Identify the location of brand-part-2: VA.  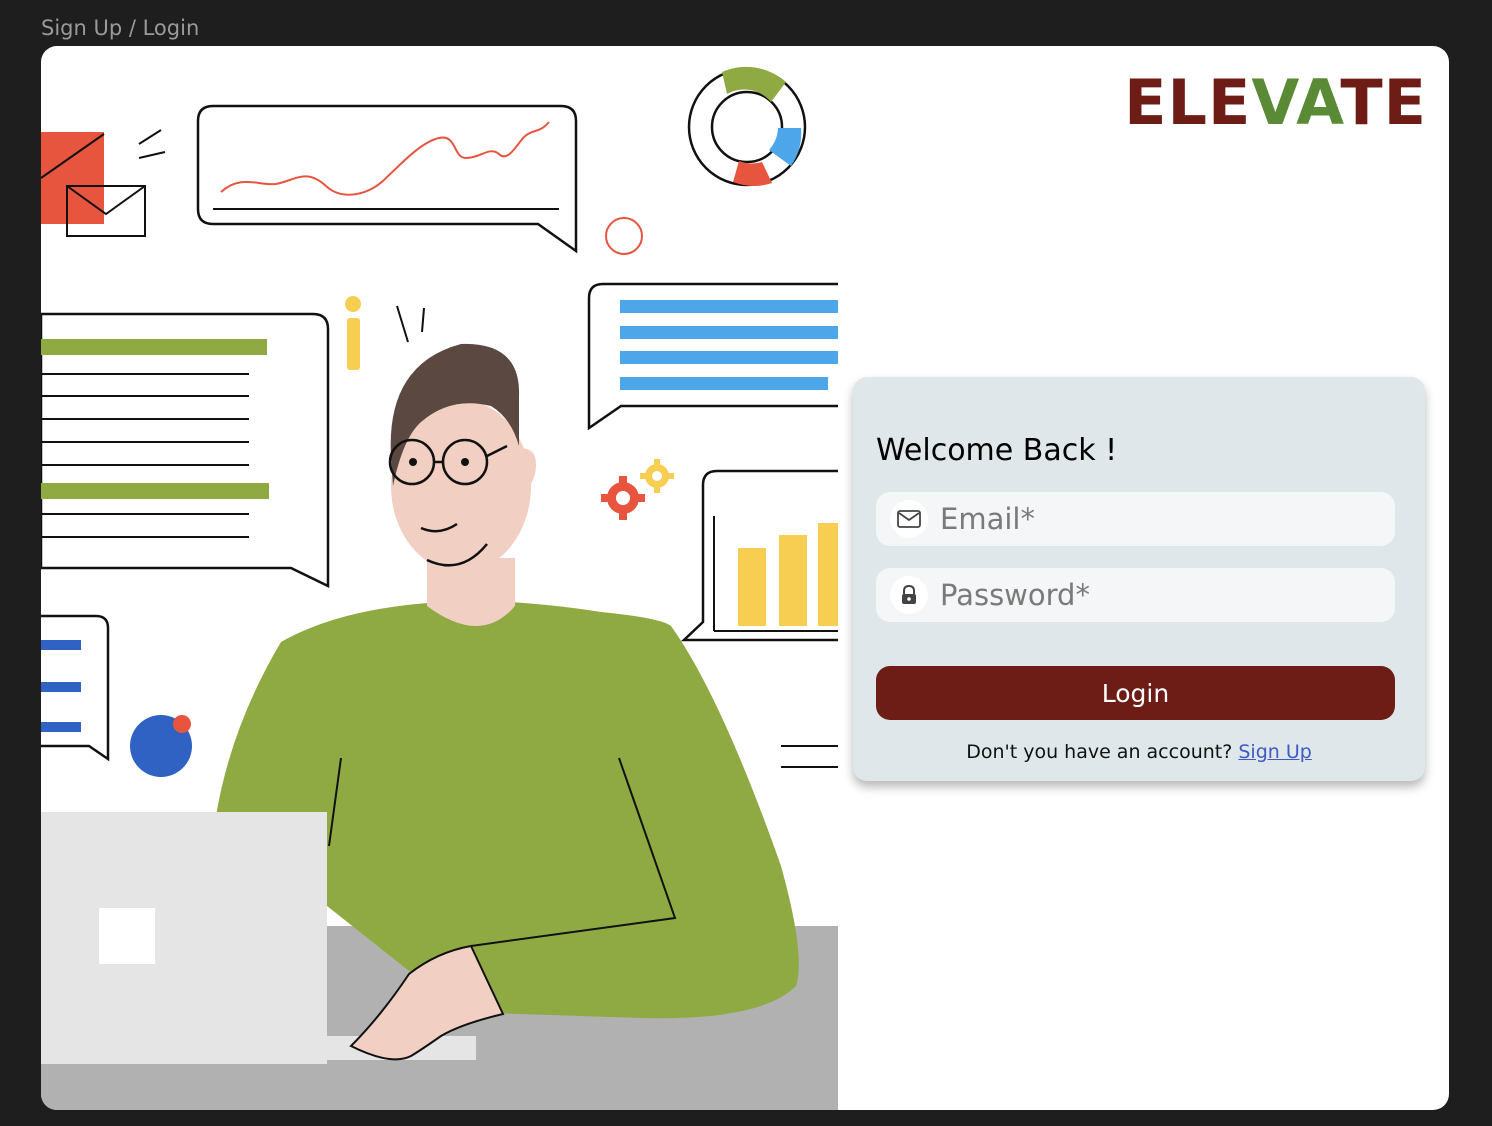
(1296, 102).